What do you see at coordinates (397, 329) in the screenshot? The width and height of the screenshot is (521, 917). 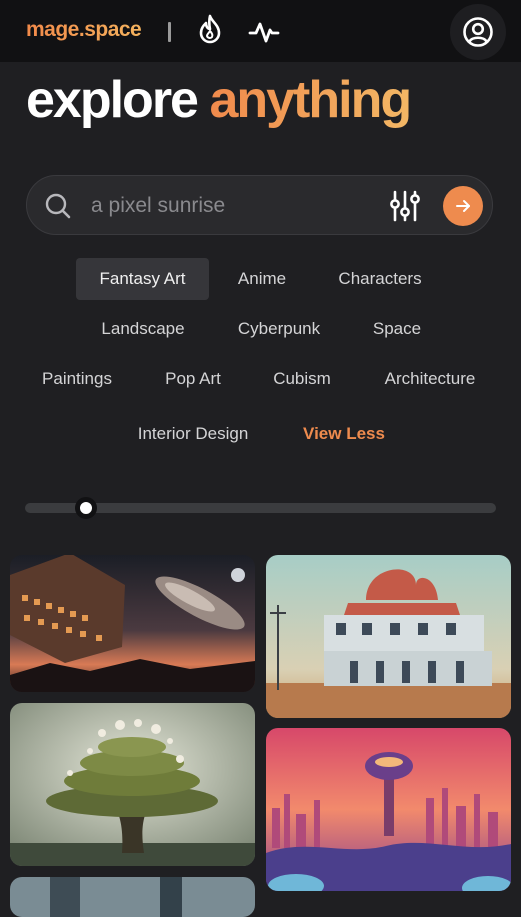 I see `category-chip-space: Space` at bounding box center [397, 329].